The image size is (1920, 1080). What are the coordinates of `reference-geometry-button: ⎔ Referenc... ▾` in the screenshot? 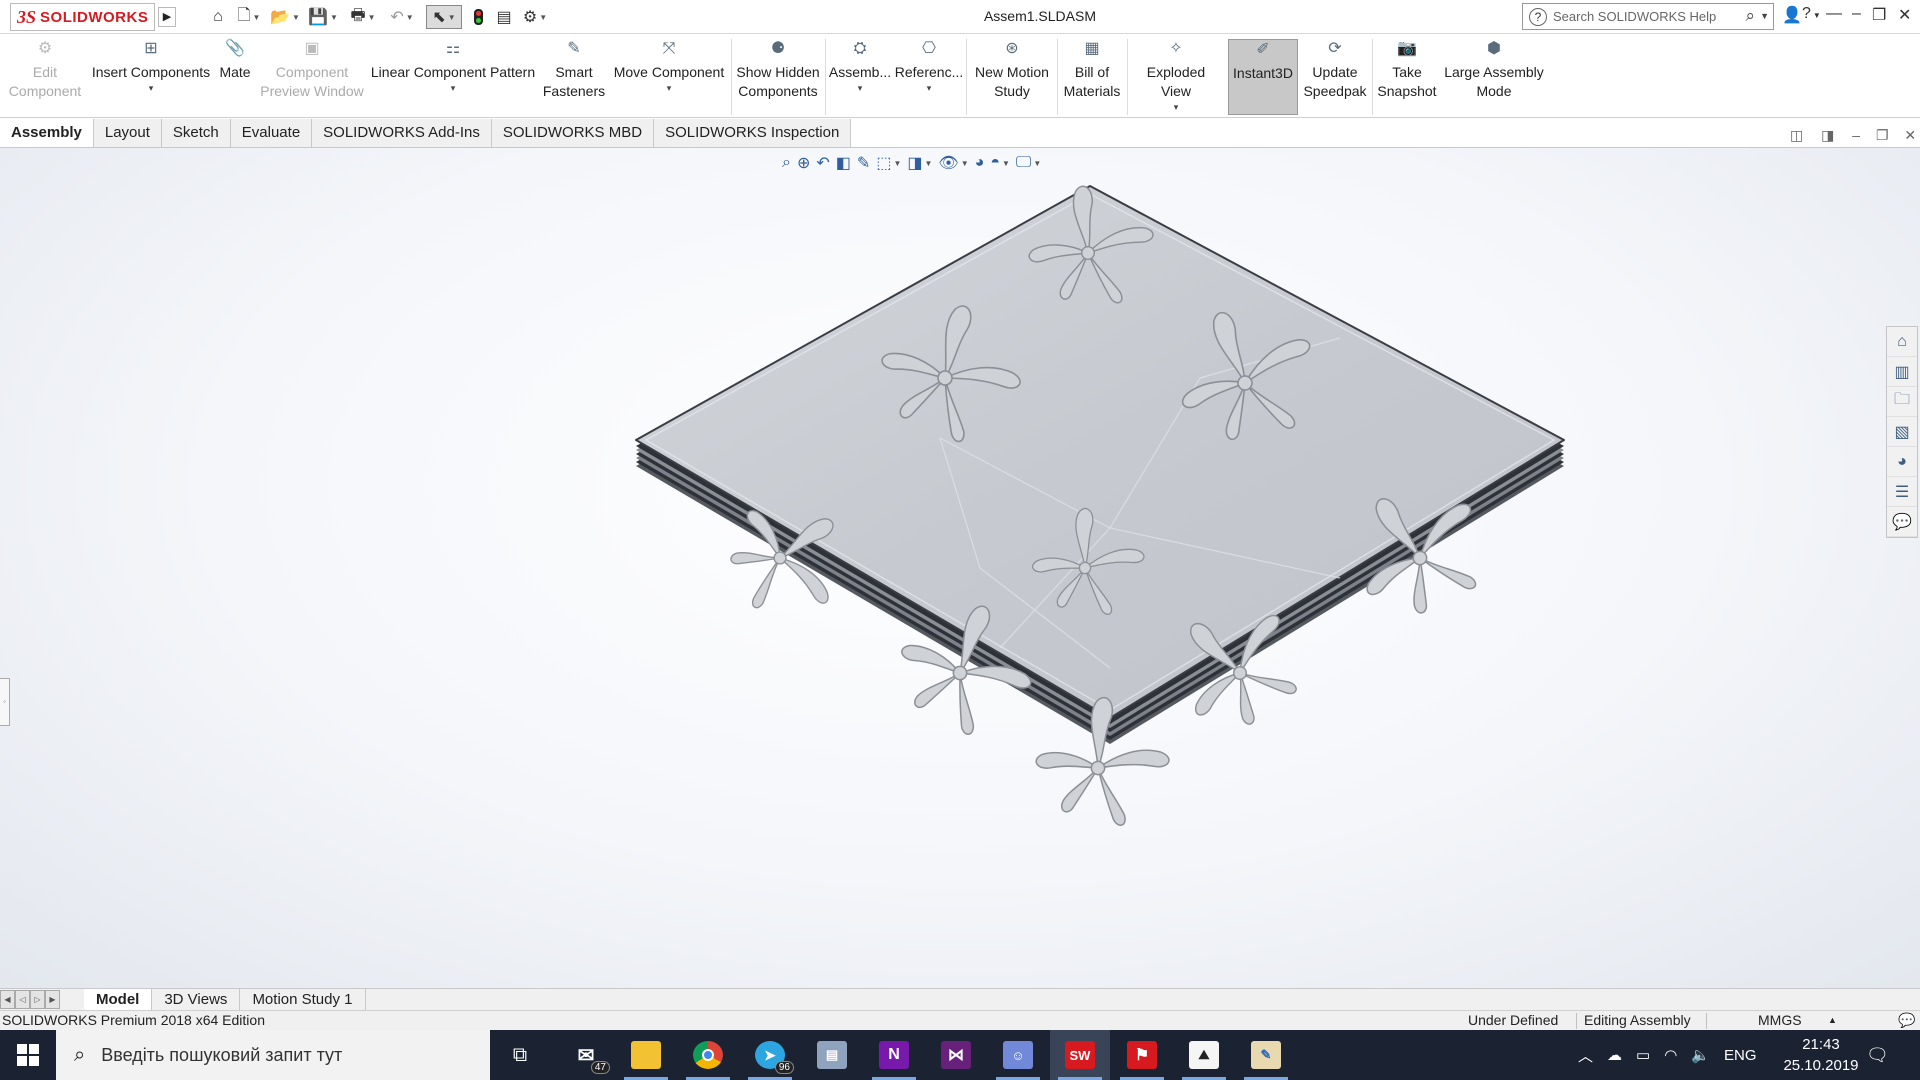 It's located at (929, 77).